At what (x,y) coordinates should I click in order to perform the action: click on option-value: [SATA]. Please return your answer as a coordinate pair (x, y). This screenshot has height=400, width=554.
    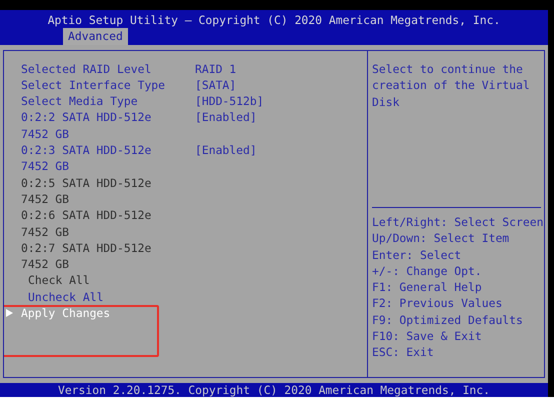
    Looking at the image, I should click on (215, 85).